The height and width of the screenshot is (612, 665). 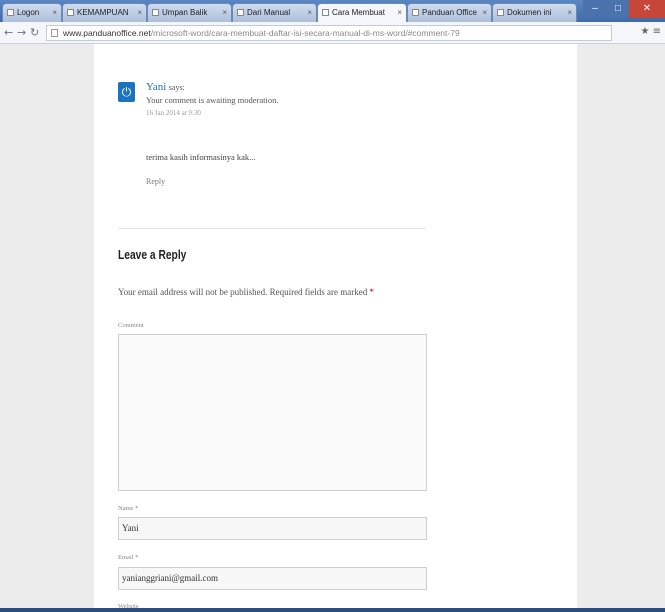 What do you see at coordinates (595, 9) in the screenshot?
I see `minimize-button: –` at bounding box center [595, 9].